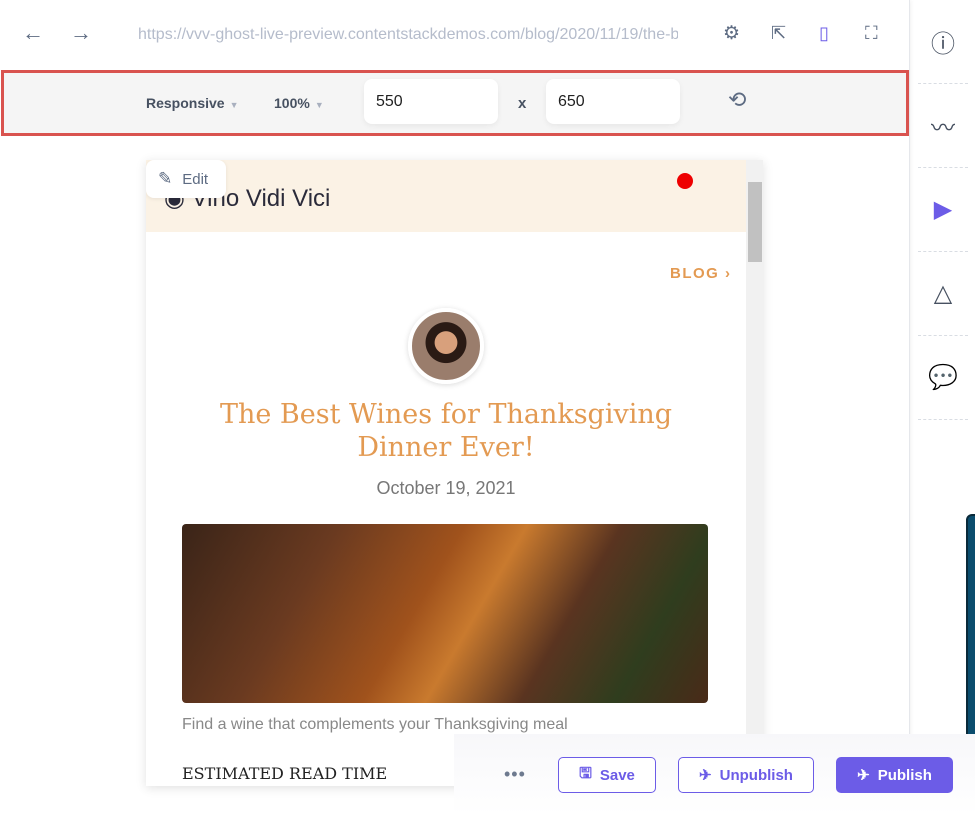  Describe the element at coordinates (943, 42) in the screenshot. I see `info-icon: ⓘ` at that location.